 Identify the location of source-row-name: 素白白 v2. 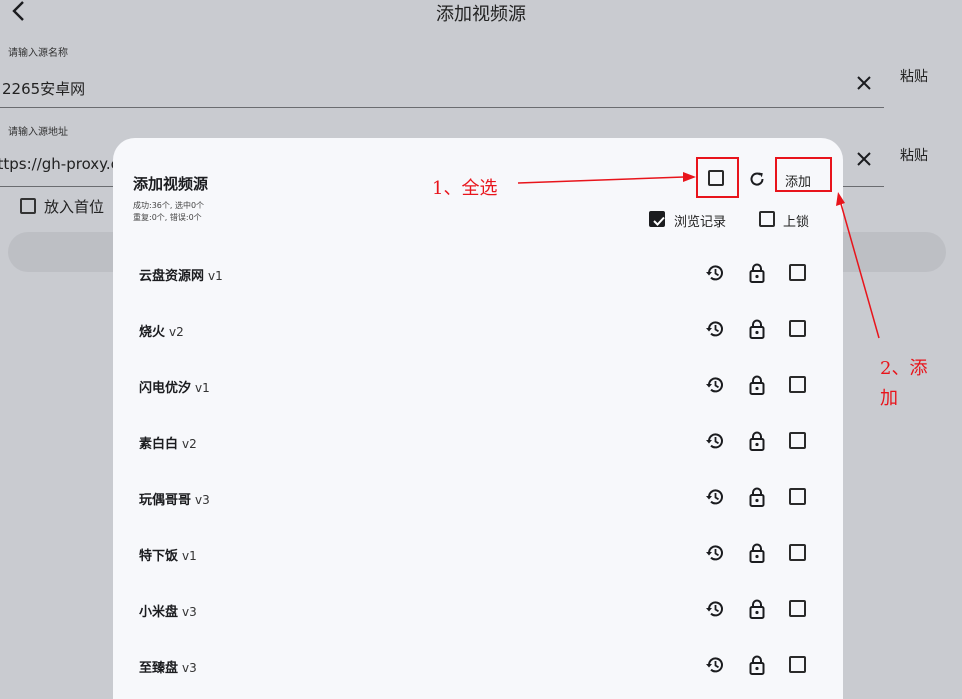
(168, 442).